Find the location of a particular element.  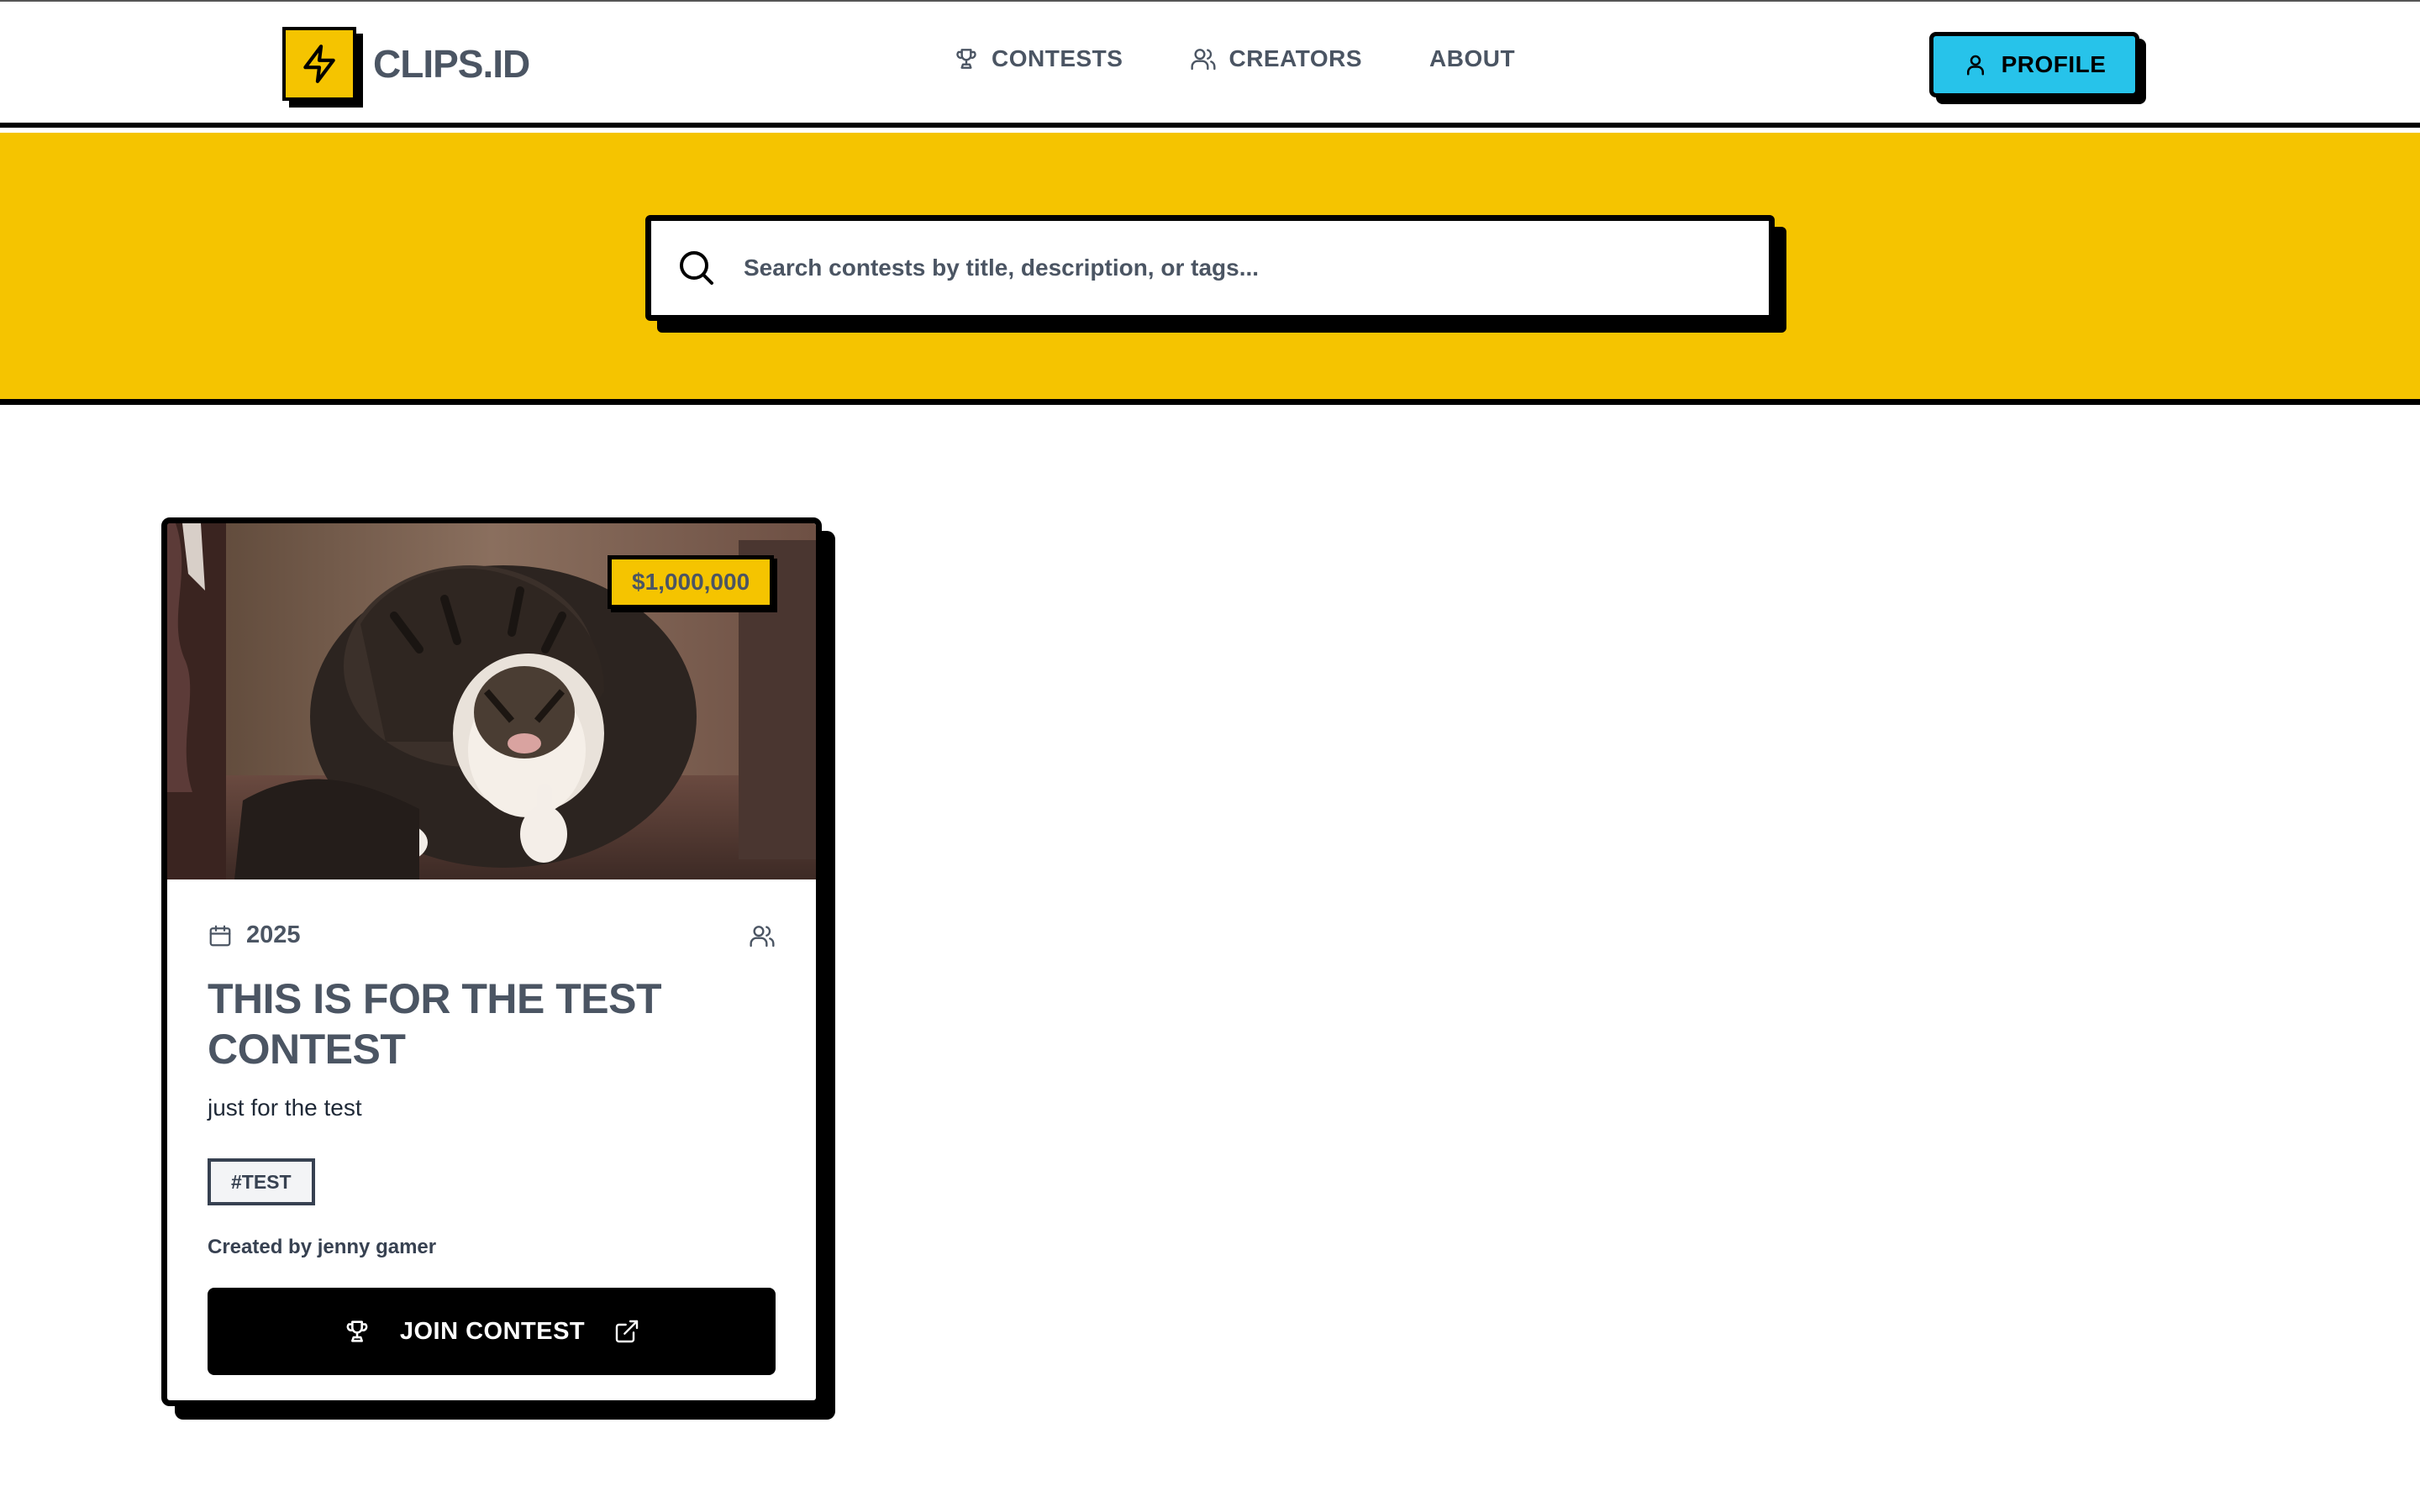

search-bar is located at coordinates (1210, 268).